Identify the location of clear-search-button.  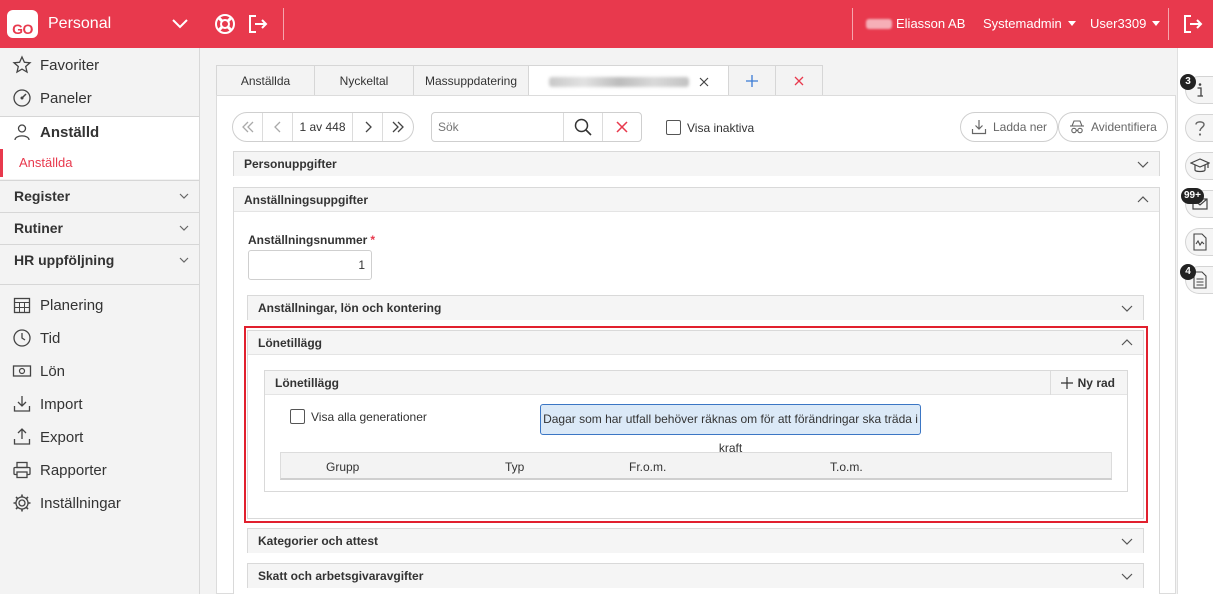
(621, 127).